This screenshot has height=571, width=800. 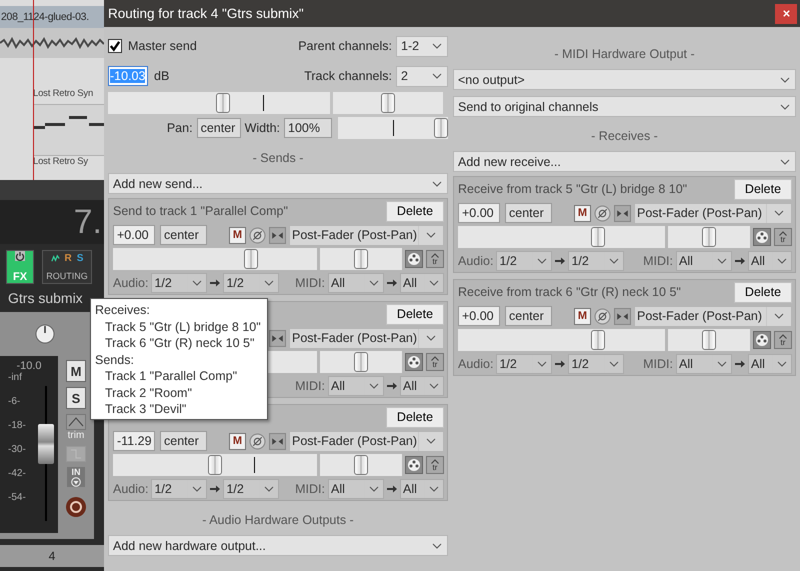 I want to click on field-label: Width:, so click(x=262, y=128).